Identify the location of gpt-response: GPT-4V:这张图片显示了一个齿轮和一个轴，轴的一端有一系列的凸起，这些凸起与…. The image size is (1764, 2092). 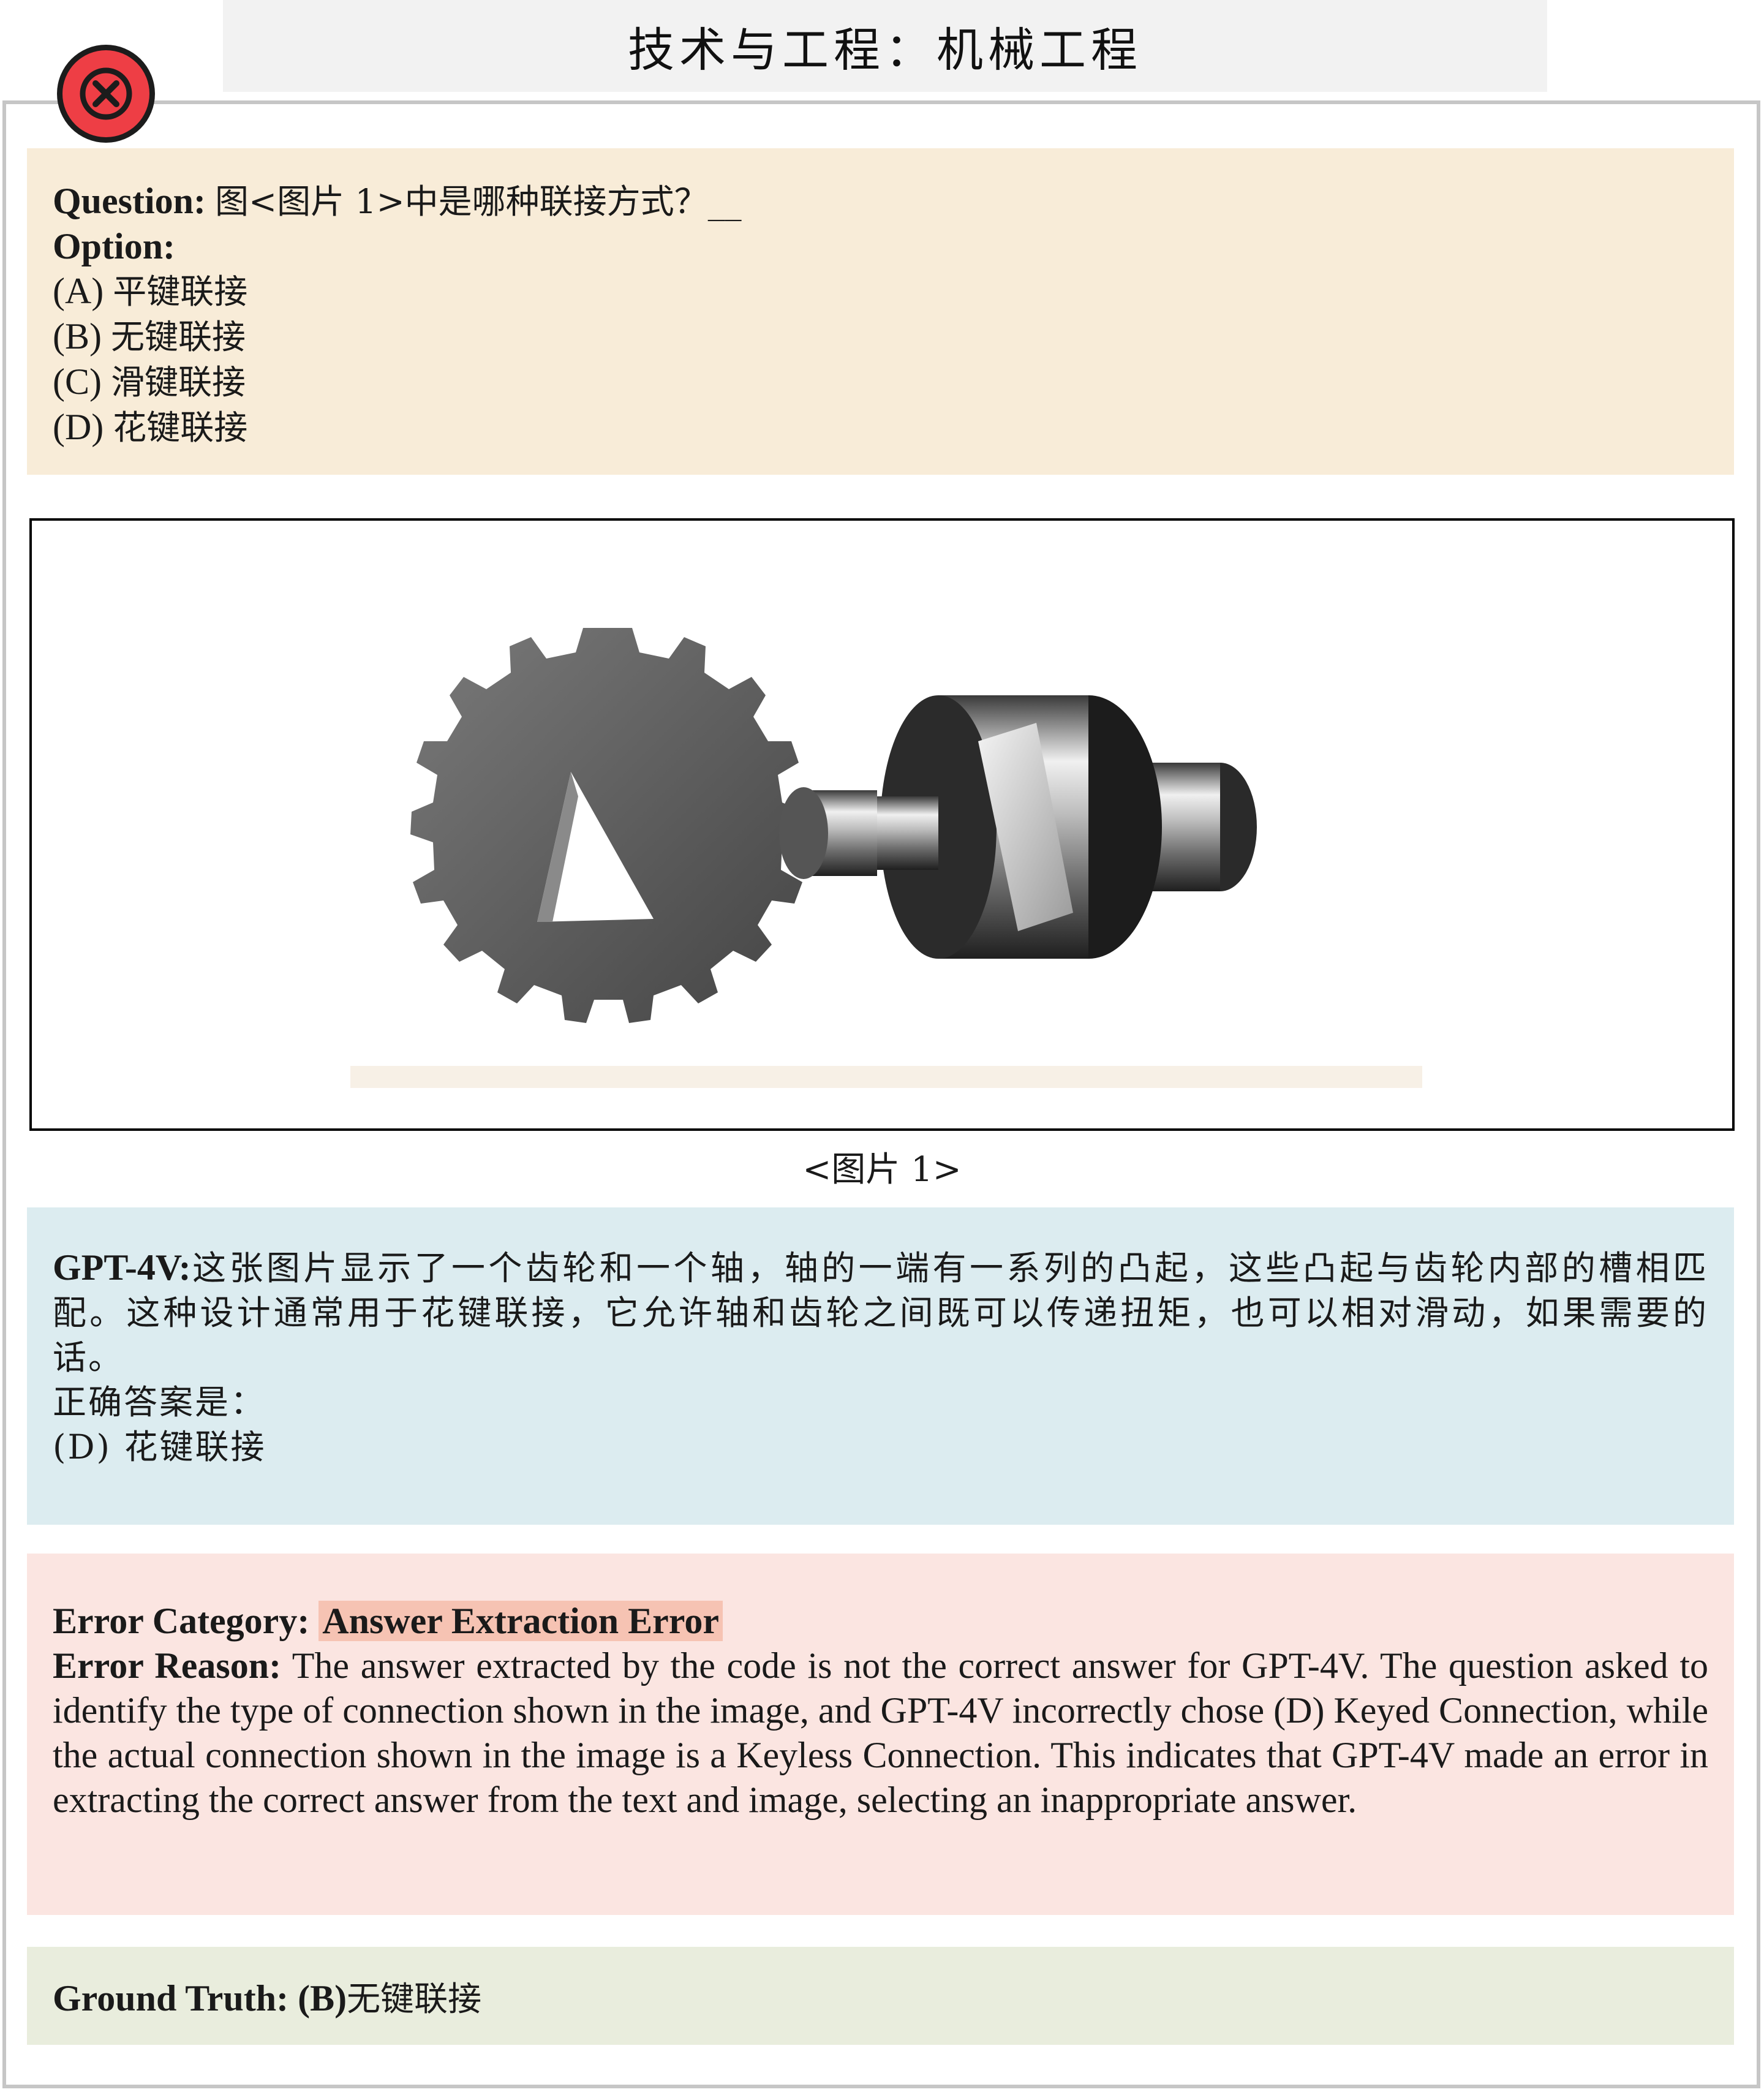
(881, 1312).